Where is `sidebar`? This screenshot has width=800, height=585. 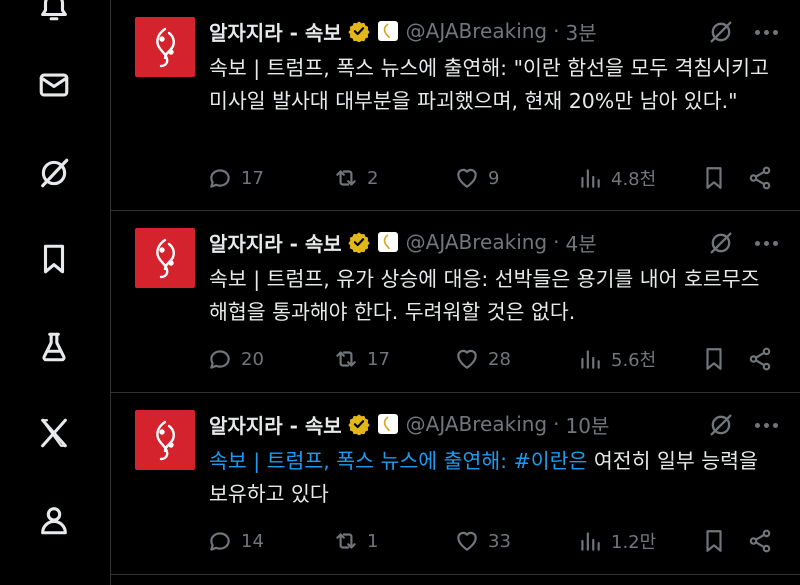
sidebar is located at coordinates (55, 292).